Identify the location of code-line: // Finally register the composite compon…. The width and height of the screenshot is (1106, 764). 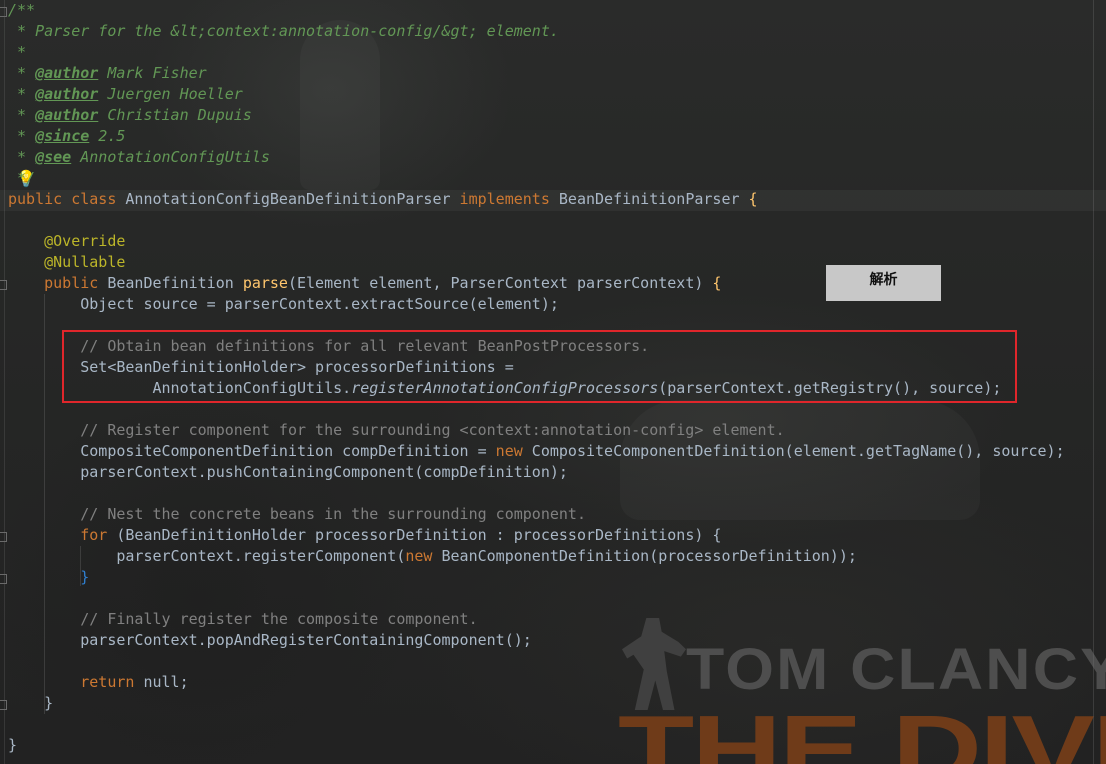
(279, 619).